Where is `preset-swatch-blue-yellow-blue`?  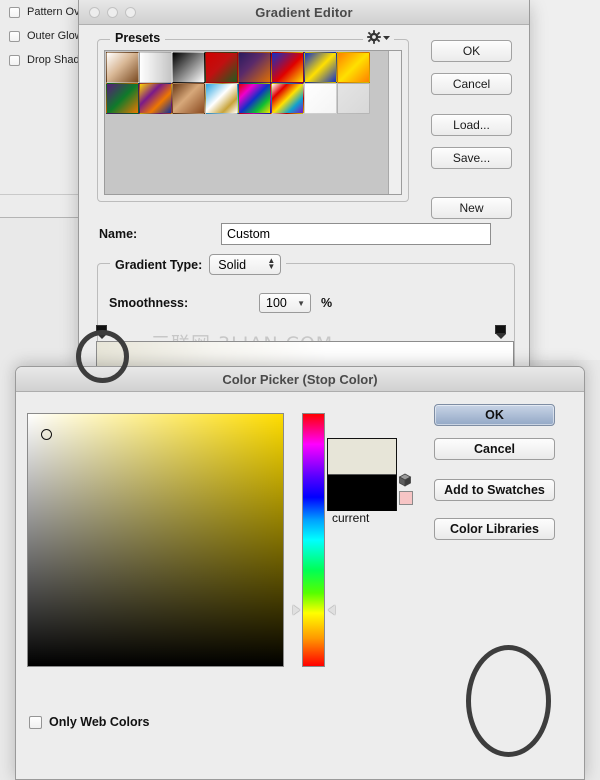 preset-swatch-blue-yellow-blue is located at coordinates (320, 67).